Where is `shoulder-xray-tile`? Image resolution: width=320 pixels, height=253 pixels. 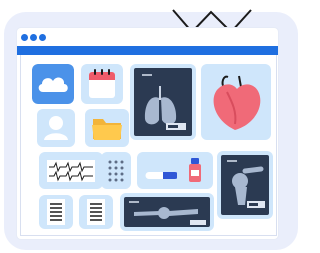 shoulder-xray-tile is located at coordinates (245, 185).